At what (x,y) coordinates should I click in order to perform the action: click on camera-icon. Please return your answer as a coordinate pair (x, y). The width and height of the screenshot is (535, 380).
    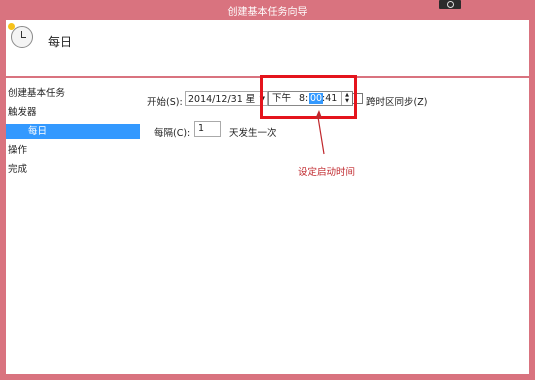
    Looking at the image, I should click on (450, 4).